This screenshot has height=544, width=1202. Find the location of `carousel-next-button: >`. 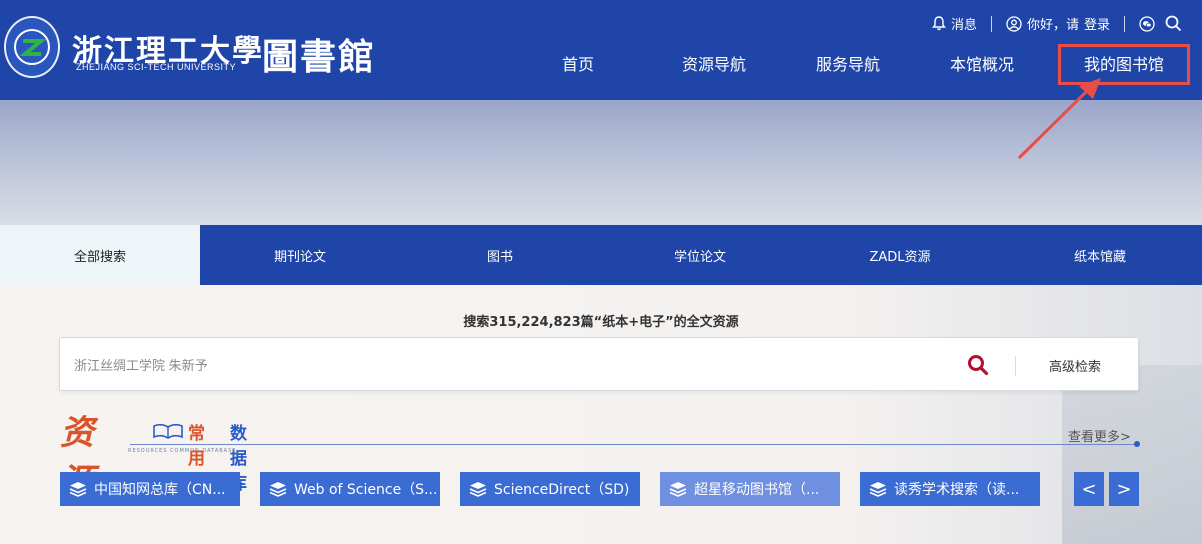

carousel-next-button: > is located at coordinates (1124, 489).